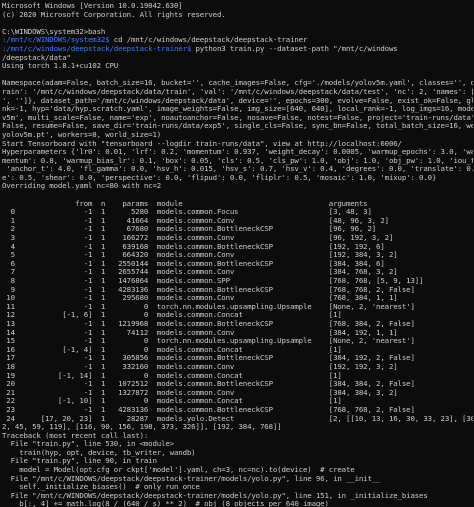 The image size is (474, 507). What do you see at coordinates (82, 186) in the screenshot?
I see `output-line: Overriding model.yaml nc=80 with nc=2` at bounding box center [82, 186].